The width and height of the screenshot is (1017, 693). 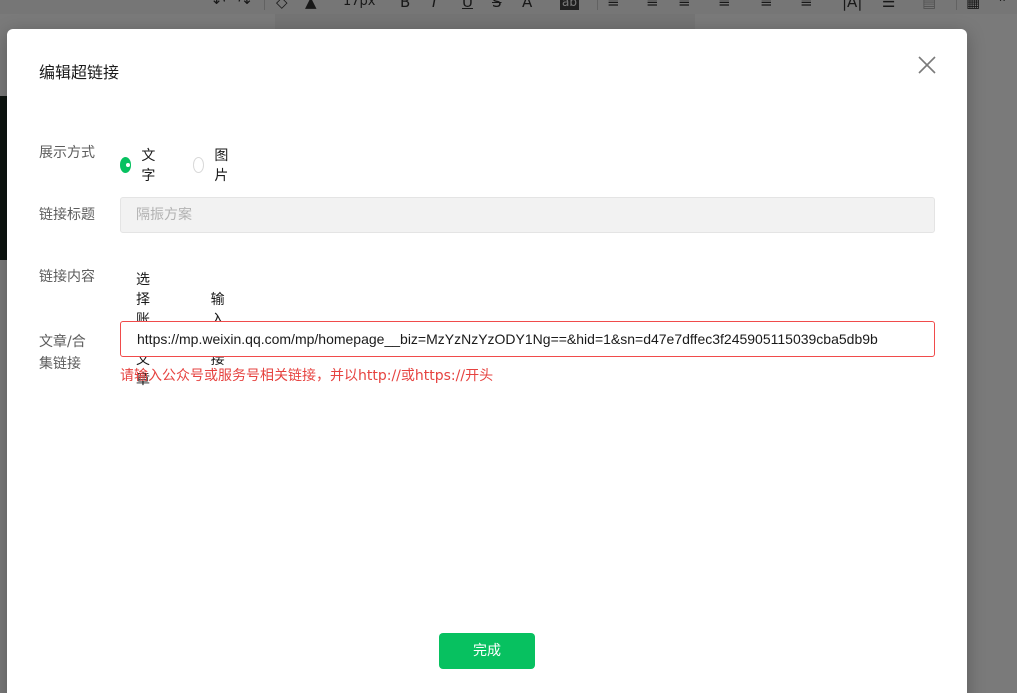 I want to click on article-link-label-line1: 文章/合, so click(x=62, y=342).